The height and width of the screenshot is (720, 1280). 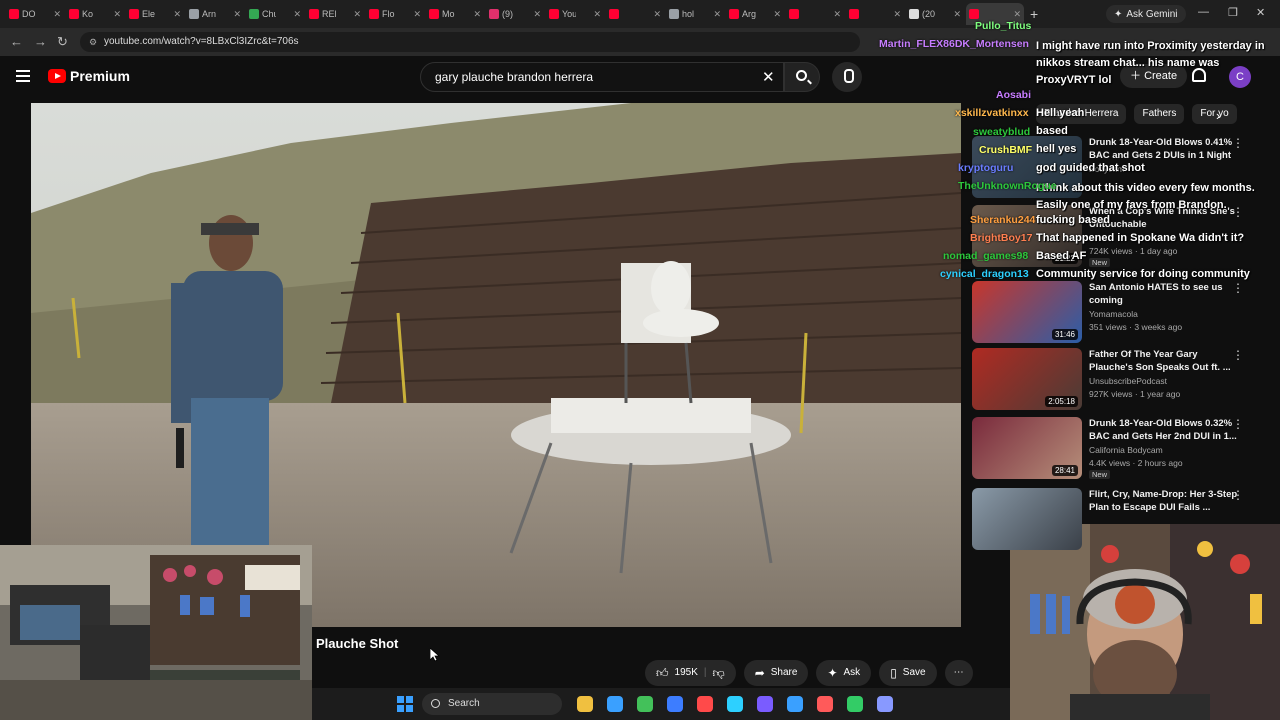 What do you see at coordinates (57, 76) in the screenshot?
I see `youtube-logo-icon` at bounding box center [57, 76].